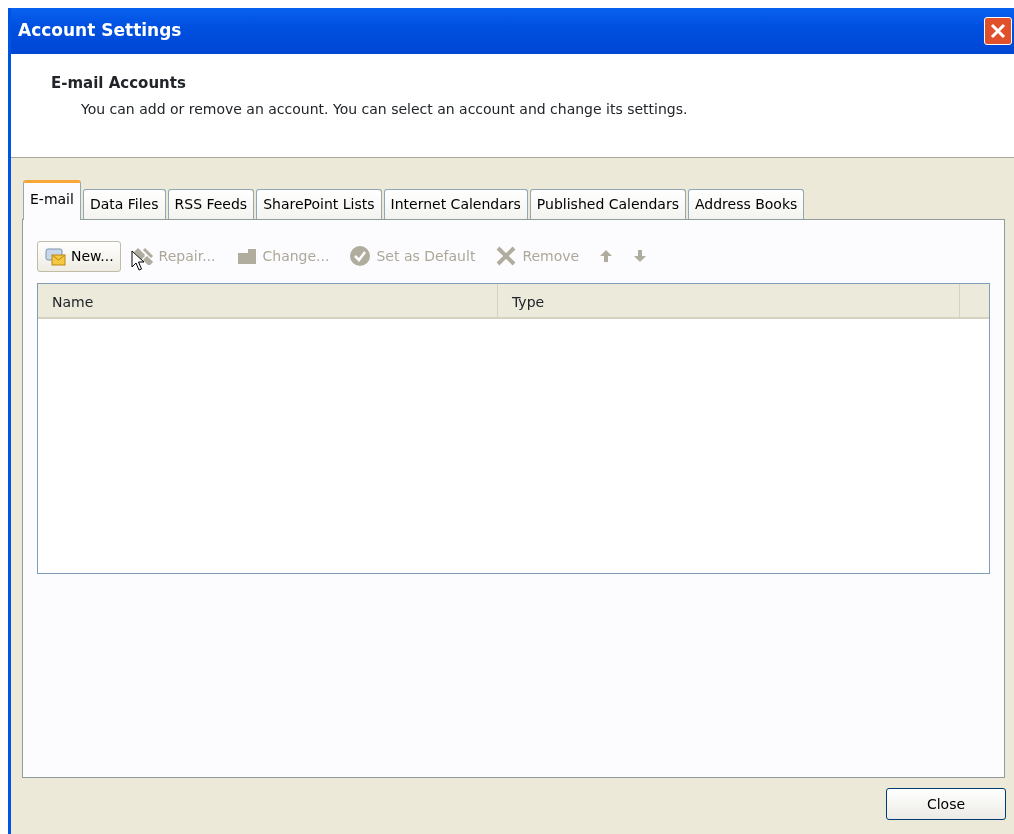  I want to click on envelope-icon, so click(55, 256).